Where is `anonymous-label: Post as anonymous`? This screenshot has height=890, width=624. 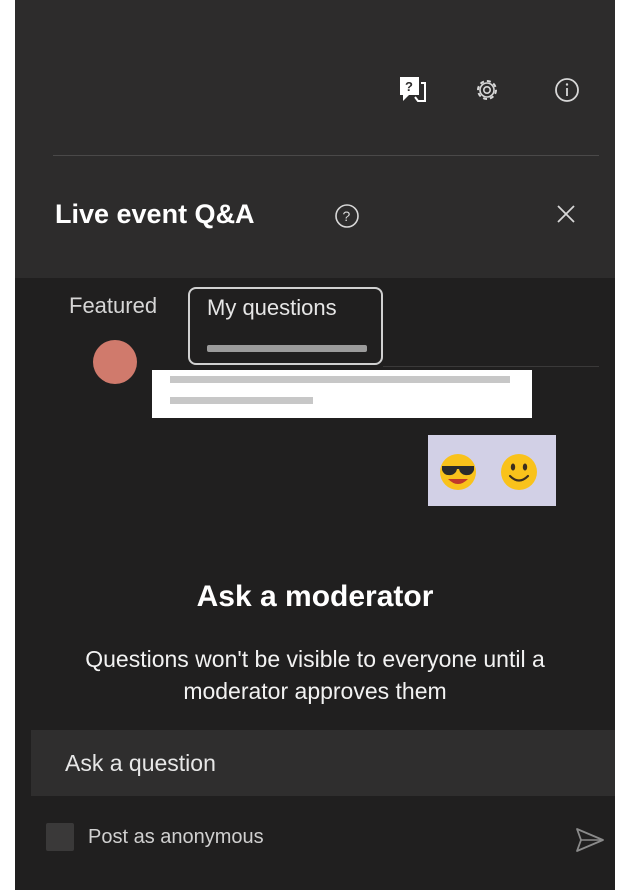
anonymous-label: Post as anonymous is located at coordinates (176, 837).